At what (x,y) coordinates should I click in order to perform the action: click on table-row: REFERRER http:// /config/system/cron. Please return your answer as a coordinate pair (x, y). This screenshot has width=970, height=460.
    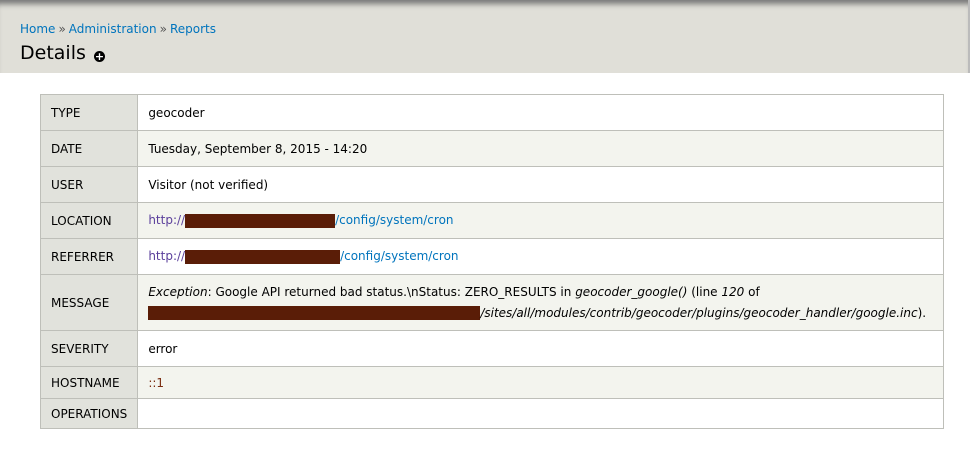
    Looking at the image, I should click on (491, 256).